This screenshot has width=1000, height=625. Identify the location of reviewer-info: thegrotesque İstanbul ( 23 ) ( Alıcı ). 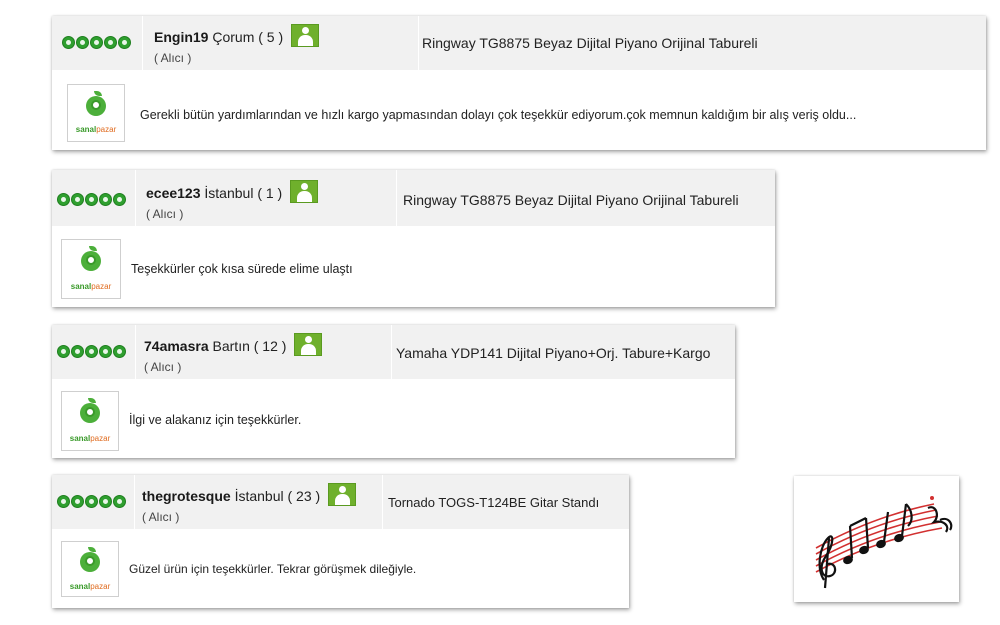
(249, 503).